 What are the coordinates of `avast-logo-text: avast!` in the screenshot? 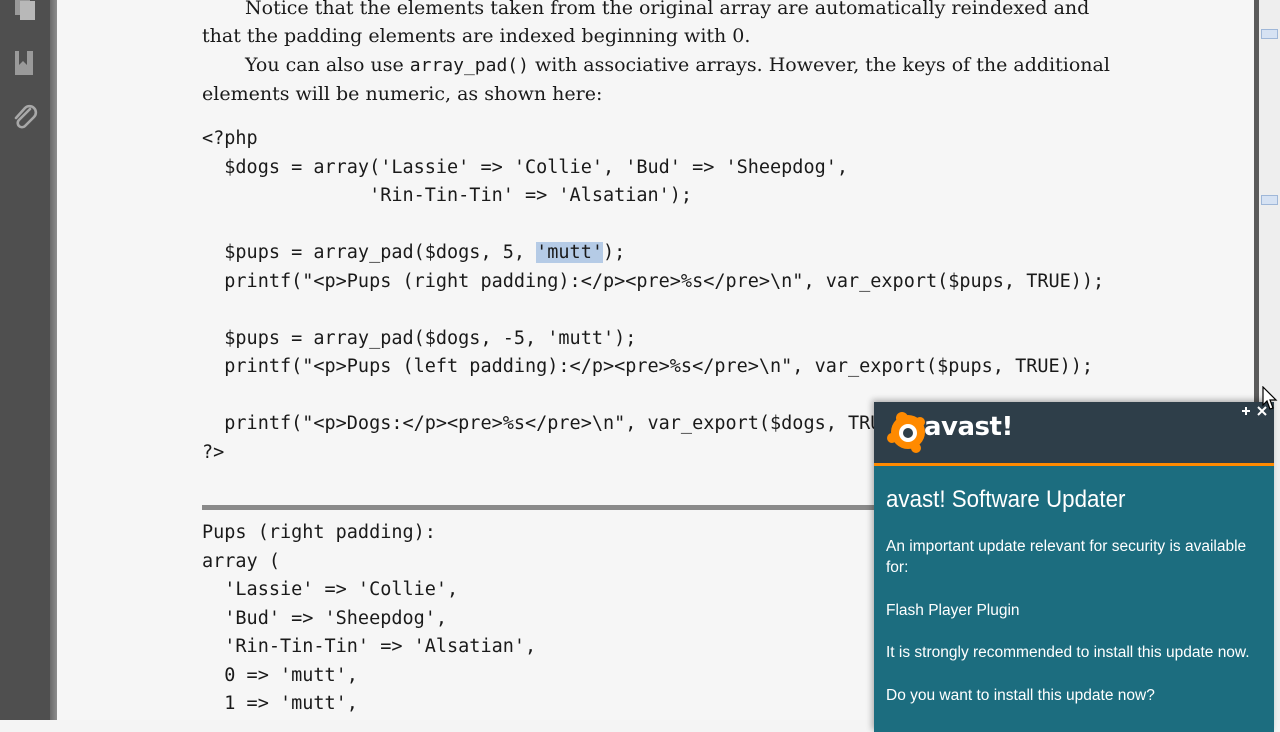 It's located at (968, 427).